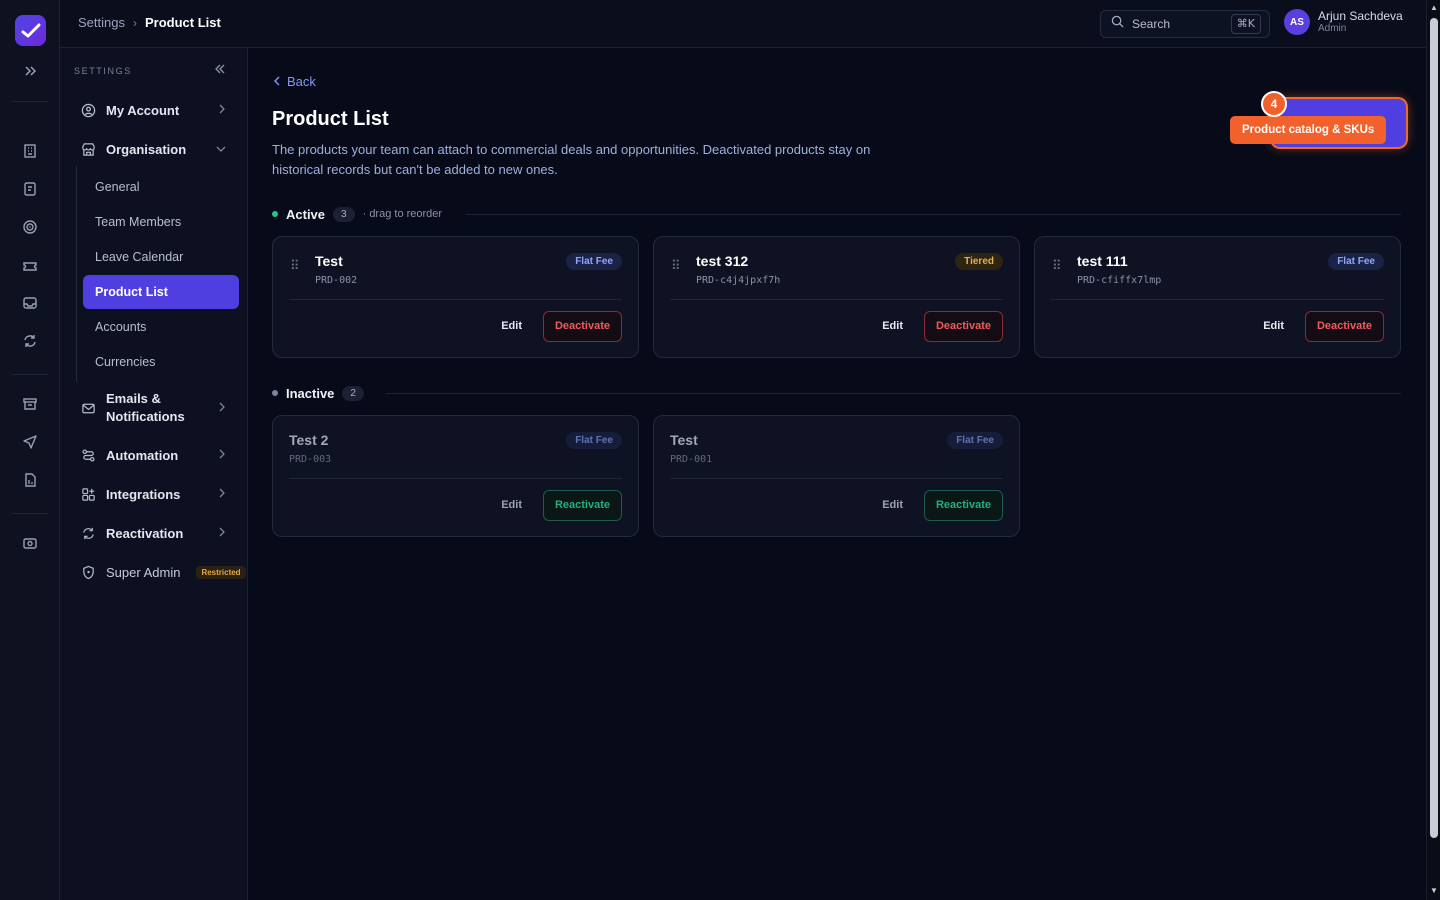  I want to click on sidebar-item-reactivation: Reactivation, so click(156, 533).